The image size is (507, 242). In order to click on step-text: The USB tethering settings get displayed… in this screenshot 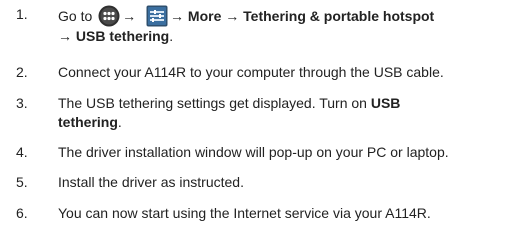, I will do `click(229, 112)`.